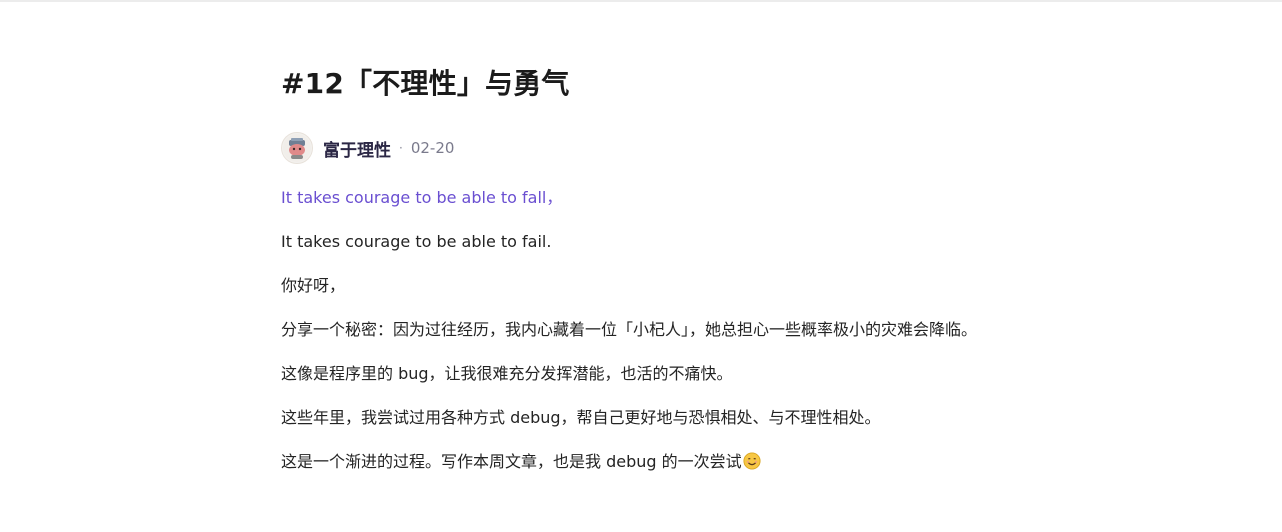 The image size is (1282, 532). I want to click on article-meta: 富于理性 · 02-20, so click(367, 148).